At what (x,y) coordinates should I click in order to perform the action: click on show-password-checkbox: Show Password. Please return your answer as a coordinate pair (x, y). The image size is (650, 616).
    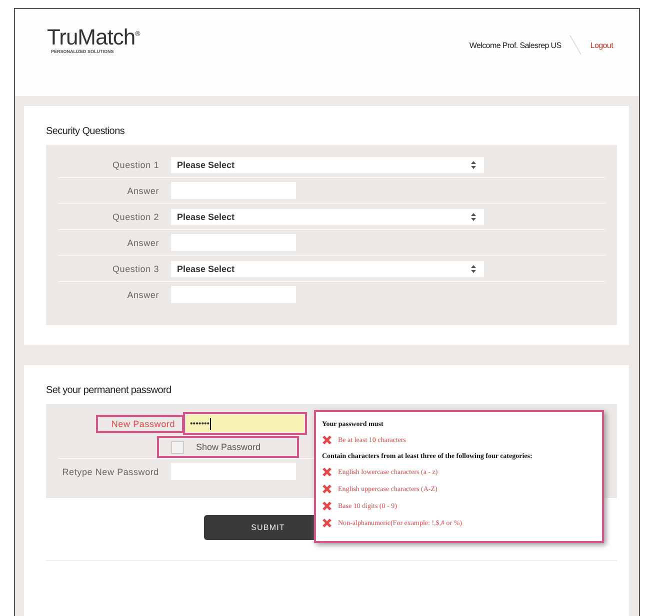
    Looking at the image, I should click on (228, 447).